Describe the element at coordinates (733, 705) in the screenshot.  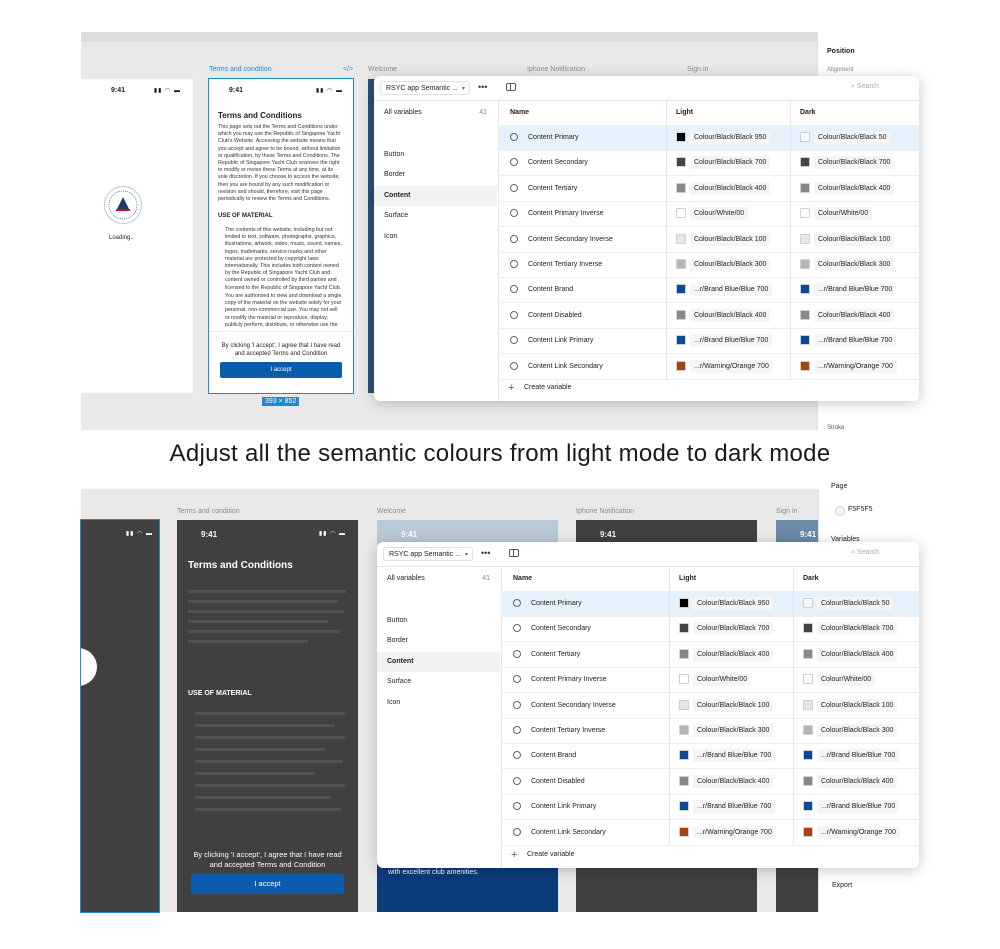
I see `light-value: Colour/Black/Black 100` at that location.